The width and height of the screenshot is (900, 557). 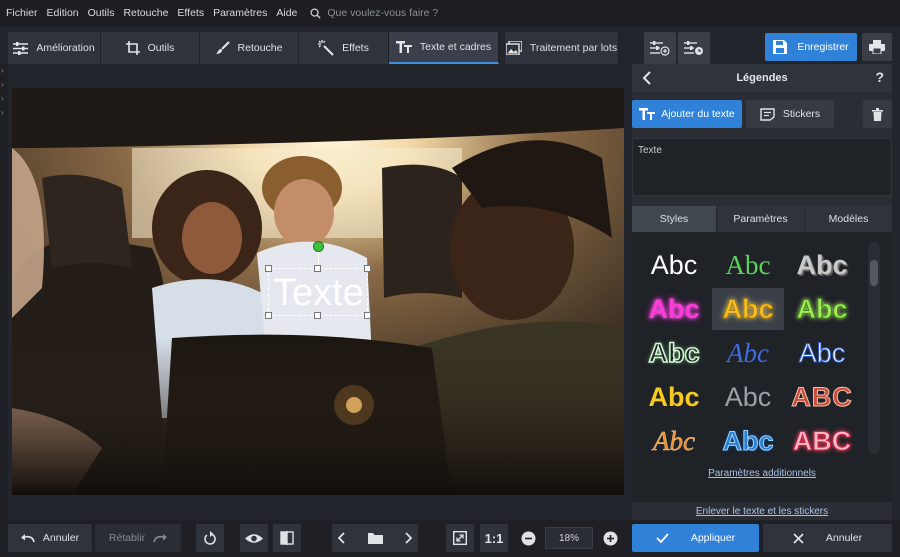 I want to click on apply-button: Appliquer, so click(x=695, y=538).